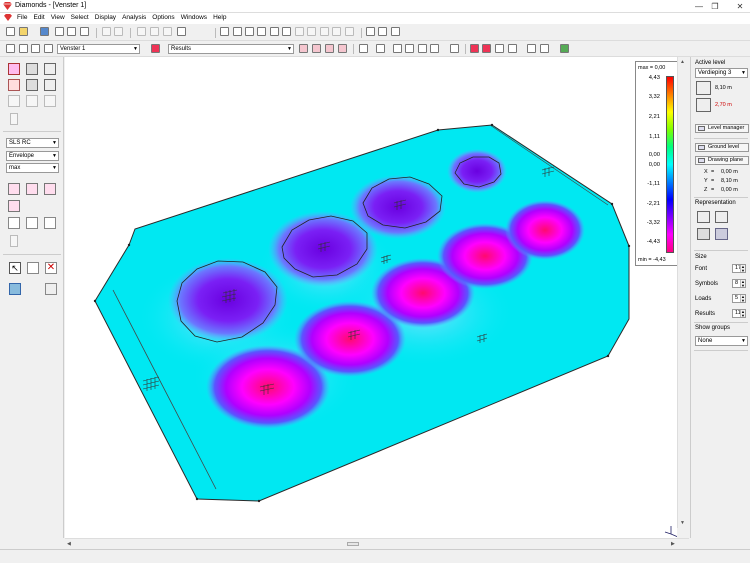  Describe the element at coordinates (14, 101) in the screenshot. I see `load-point-icon` at that location.